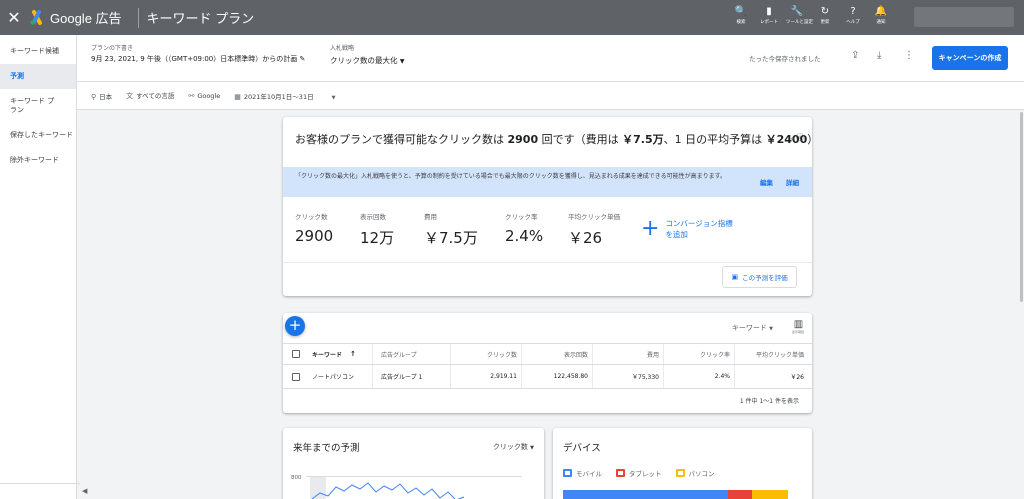 This screenshot has height=499, width=1024. Describe the element at coordinates (191, 95) in the screenshot. I see `network-icon: ⚯` at that location.